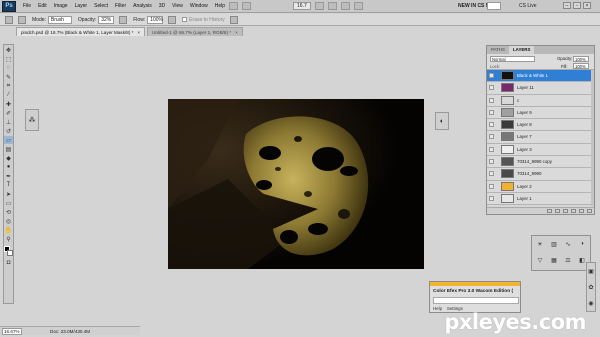 The image size is (600, 337). I want to click on eraser-tool-icon: ▱, so click(8, 140).